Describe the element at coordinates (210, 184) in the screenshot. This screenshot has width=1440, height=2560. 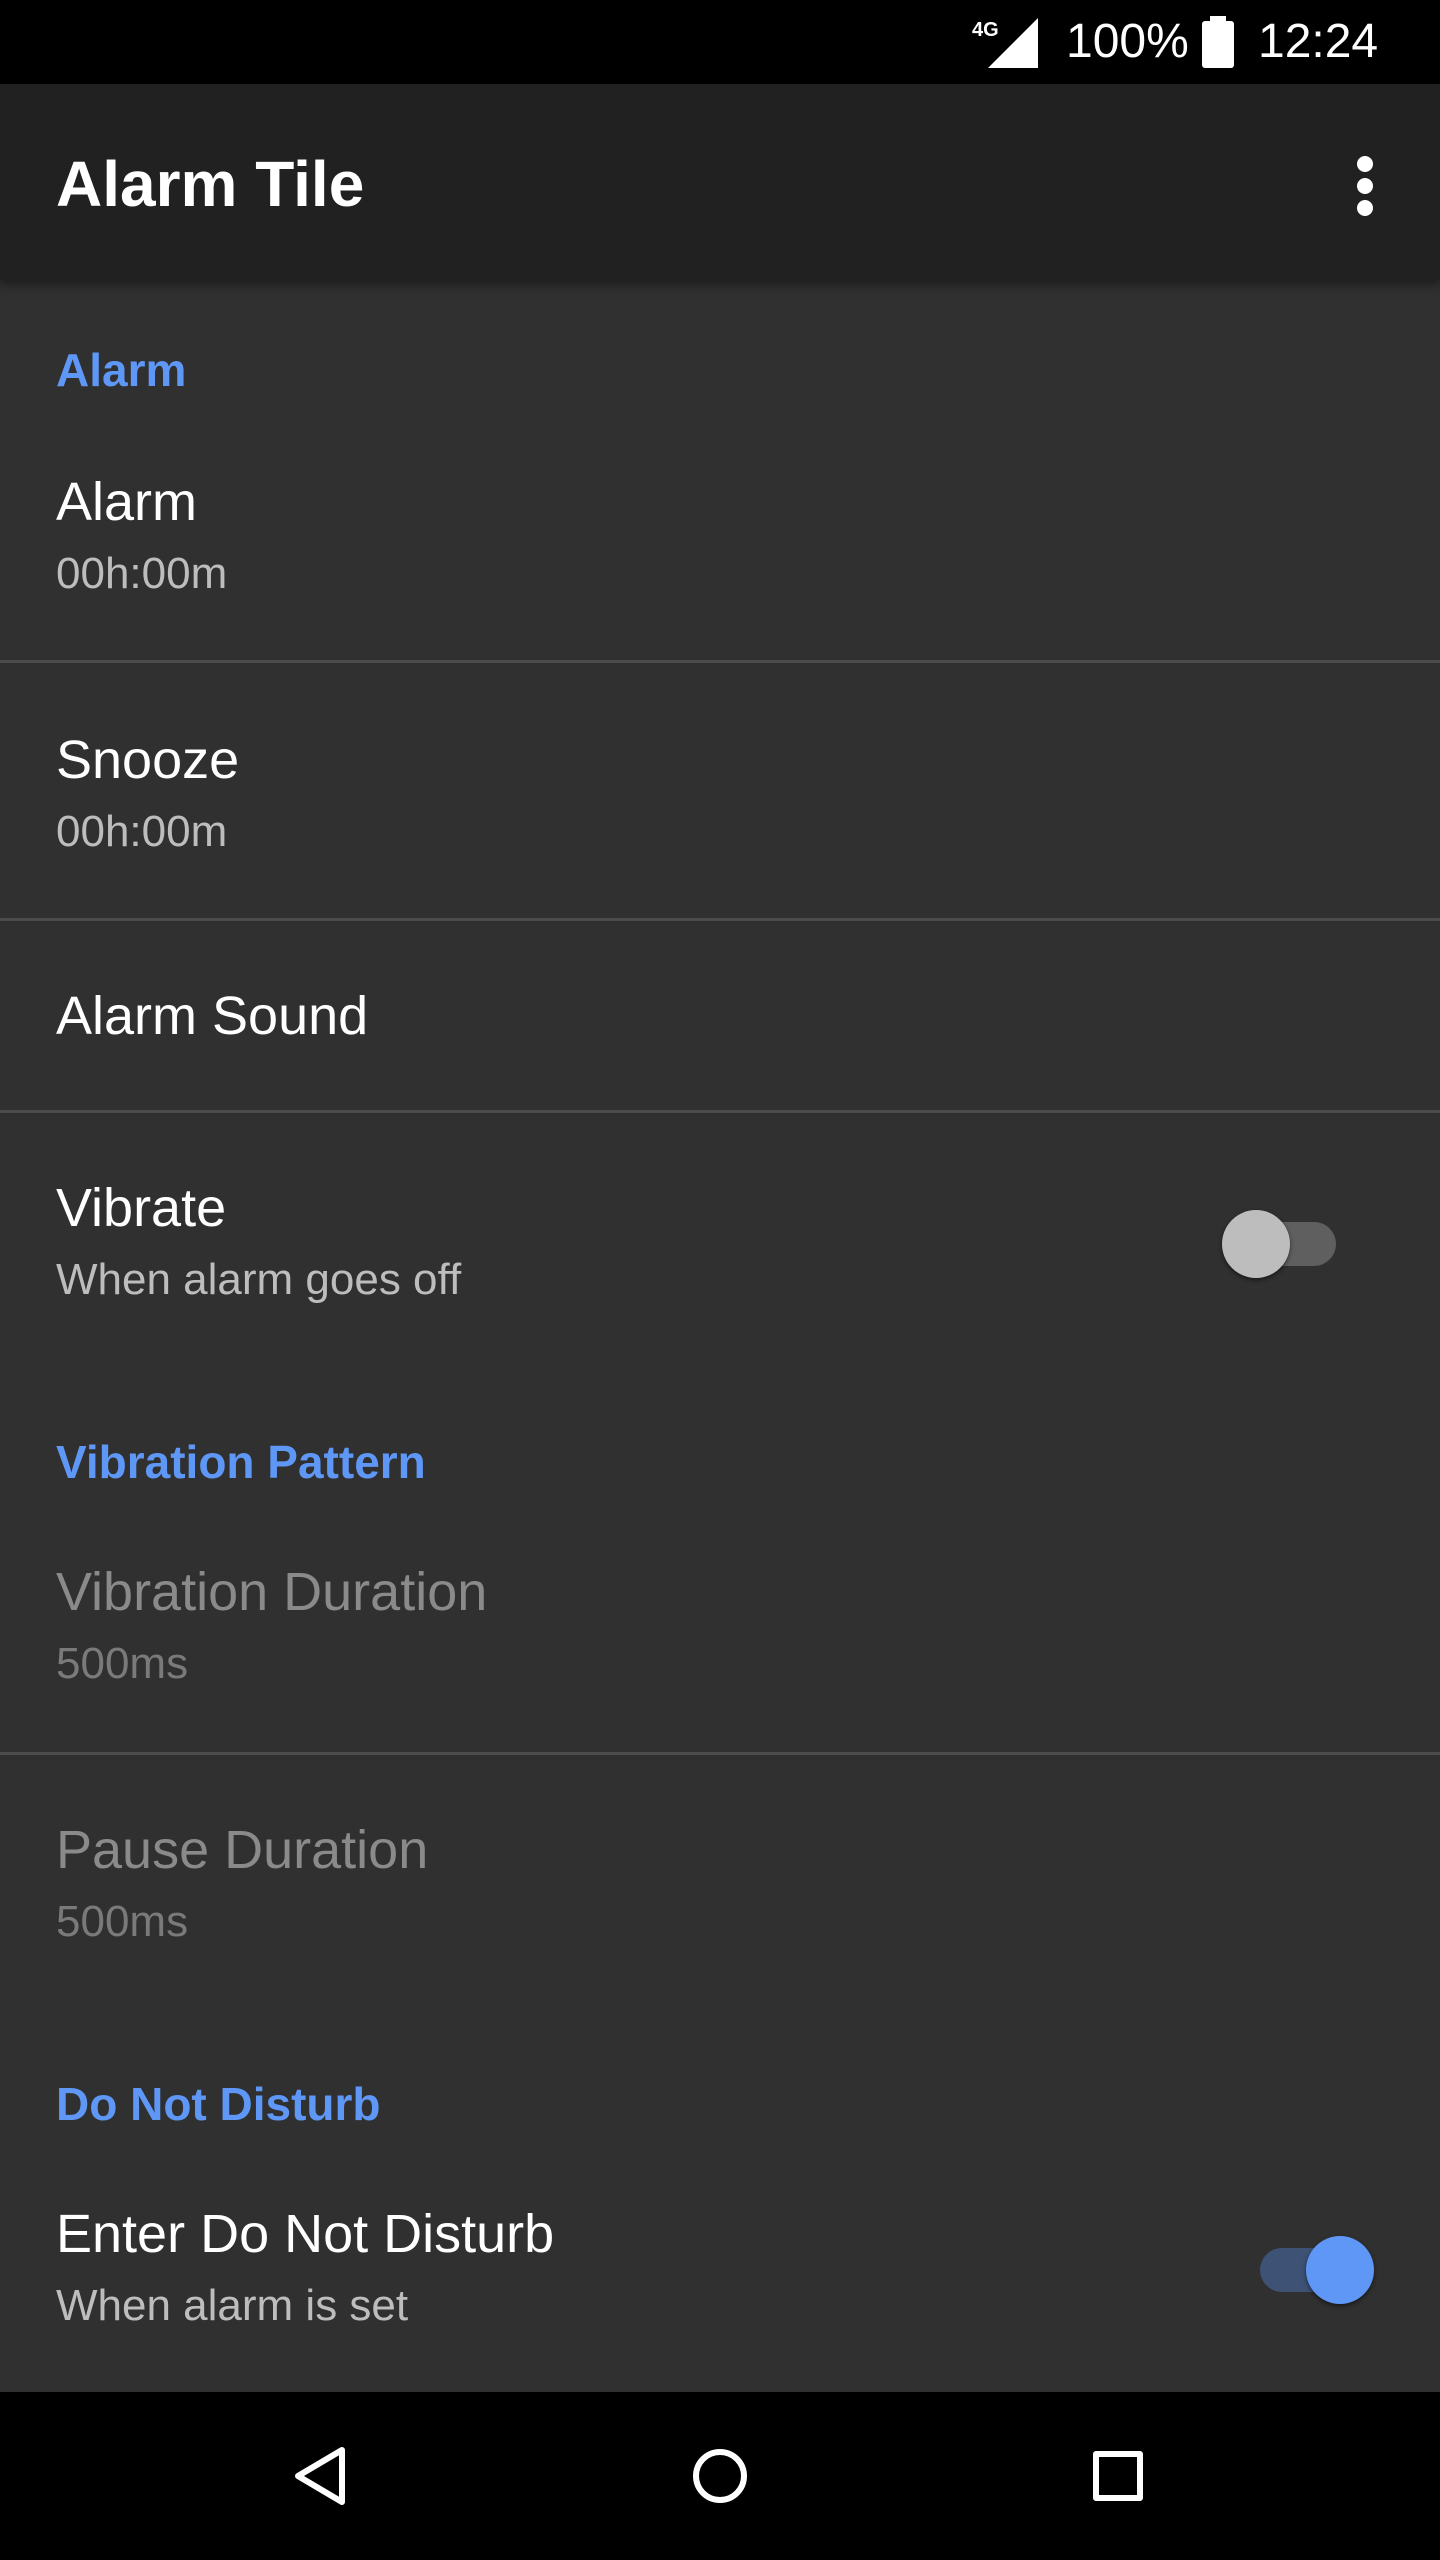
I see `app-title: Alarm Tile` at that location.